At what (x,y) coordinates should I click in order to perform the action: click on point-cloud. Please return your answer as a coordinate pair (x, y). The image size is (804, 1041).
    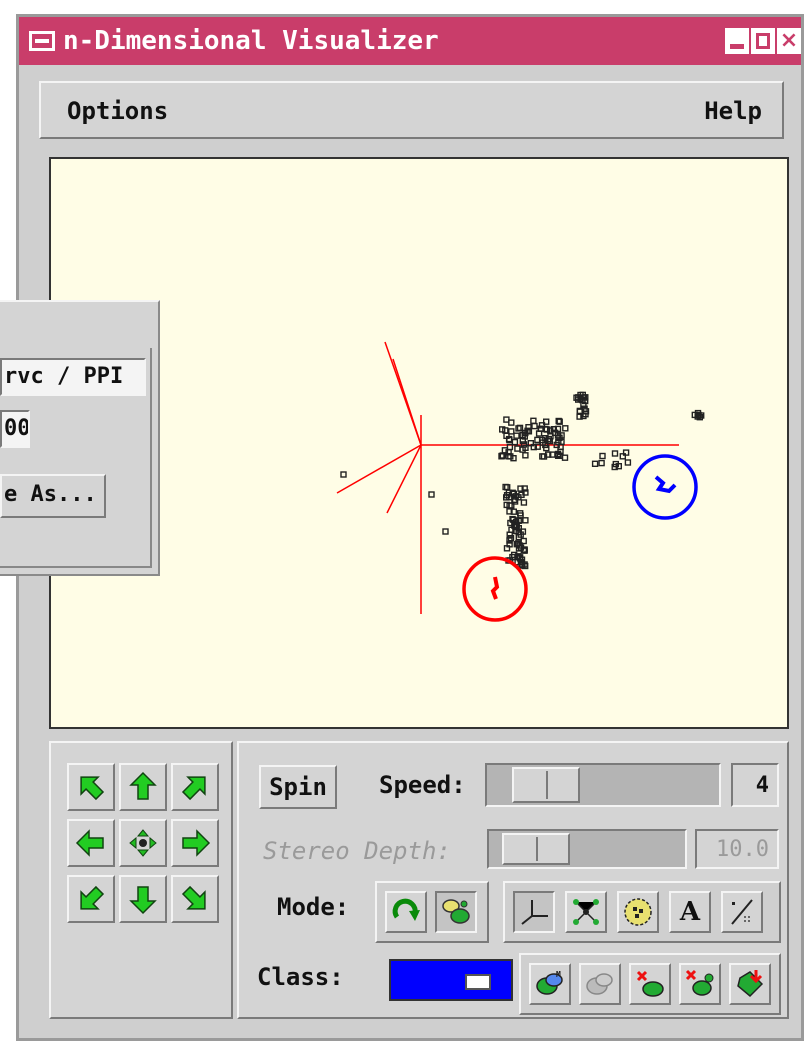
    Looking at the image, I should click on (522, 480).